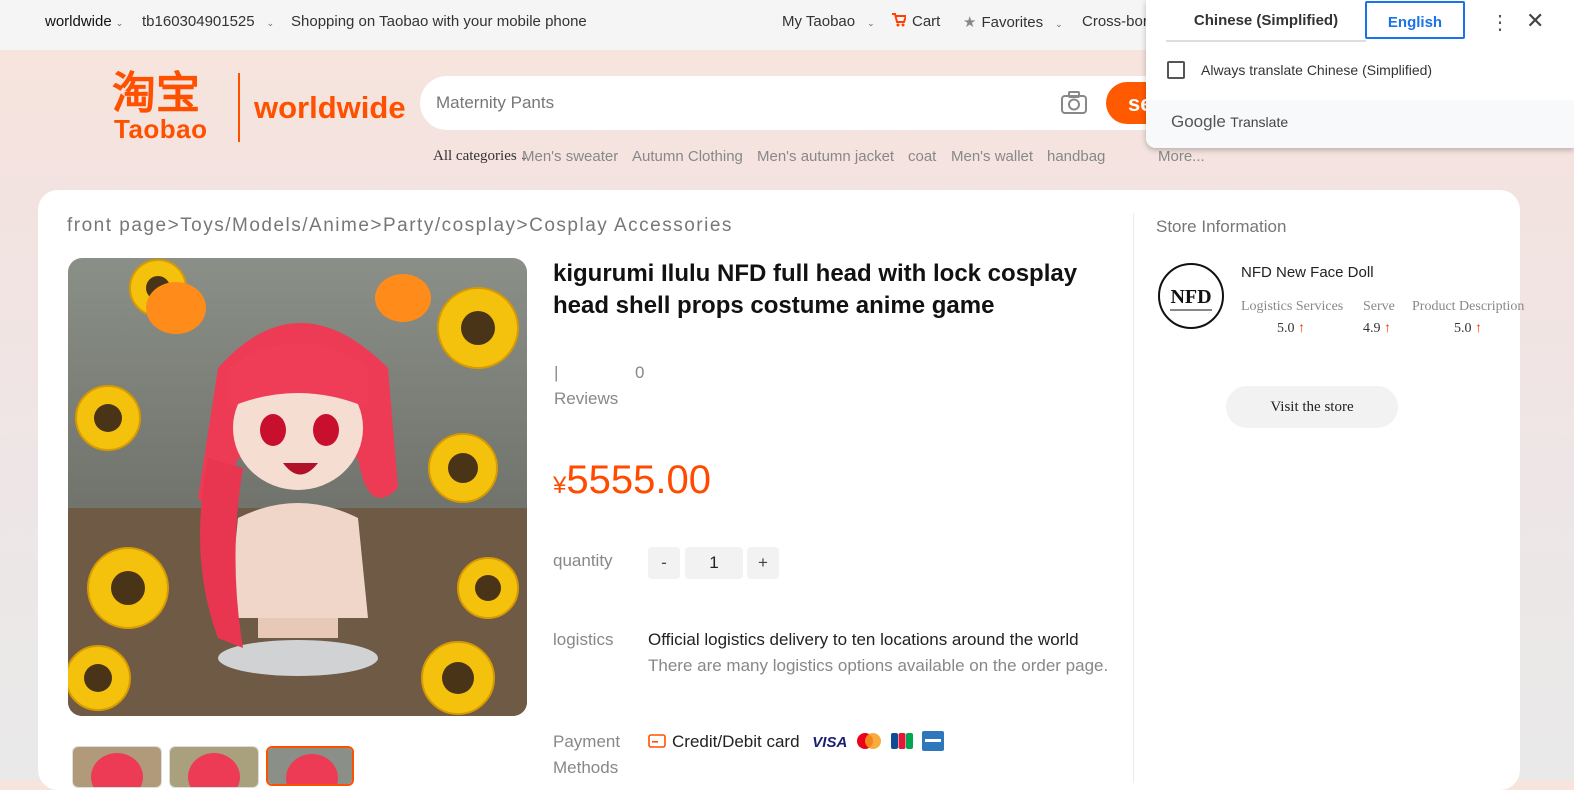 The height and width of the screenshot is (790, 1574). Describe the element at coordinates (587, 754) in the screenshot. I see `payment-methods-label: Payment Methods` at that location.